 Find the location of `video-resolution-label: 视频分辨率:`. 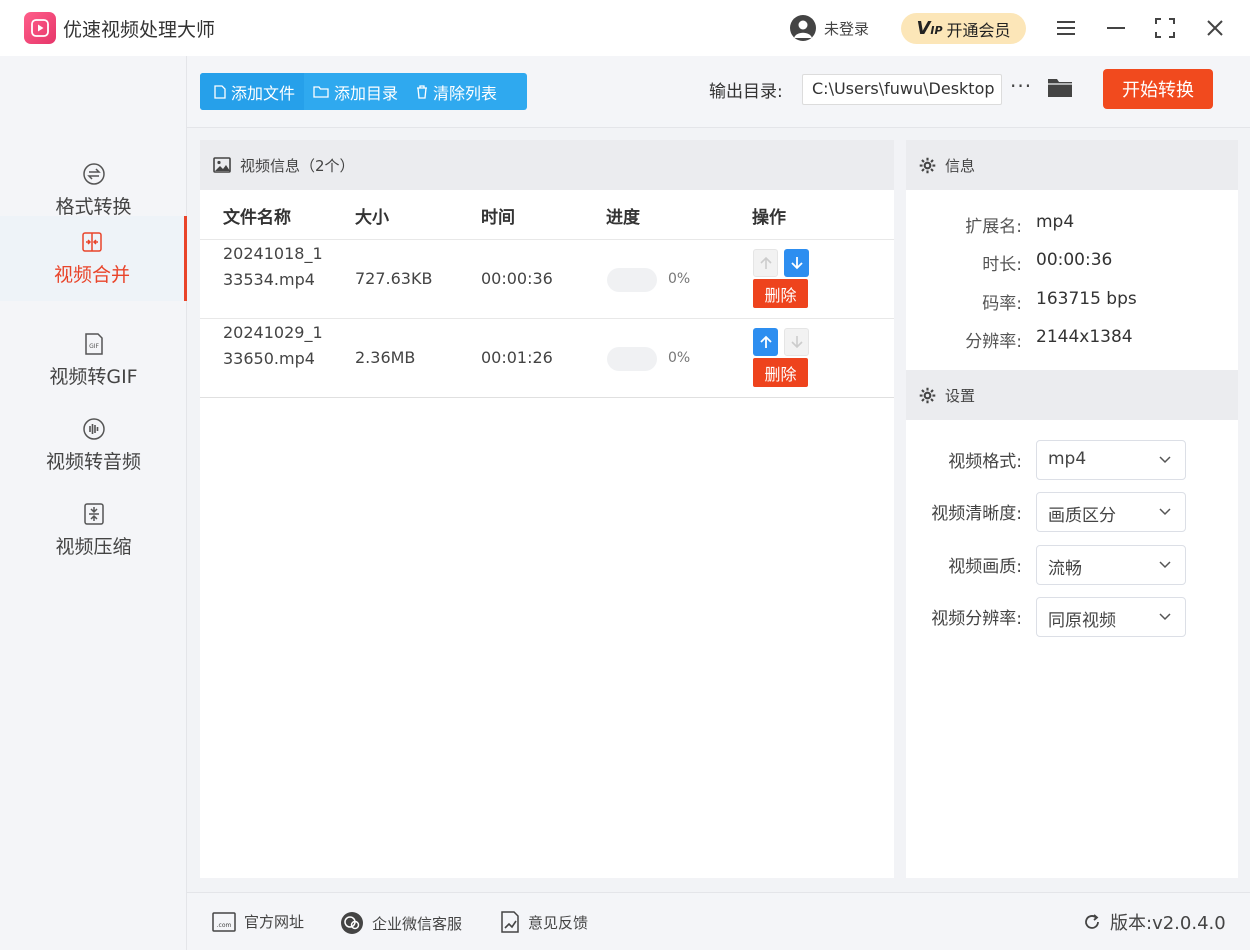

video-resolution-label: 视频分辨率: is located at coordinates (976, 619).